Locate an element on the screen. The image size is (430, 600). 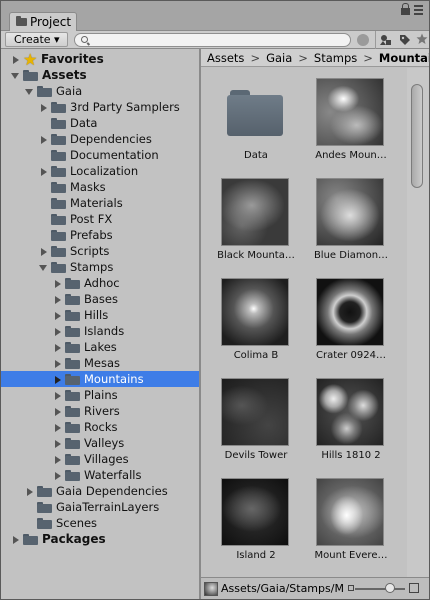
tree-item: Waterfalls is located at coordinates (100, 475).